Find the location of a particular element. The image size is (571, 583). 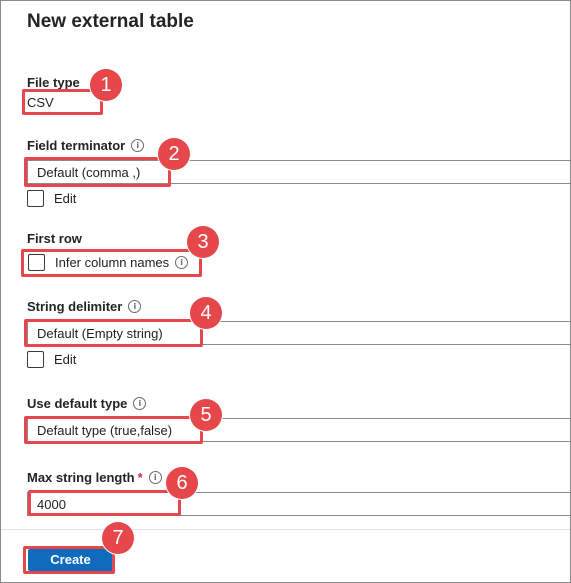

annotation-badge-6: 6 is located at coordinates (182, 483).